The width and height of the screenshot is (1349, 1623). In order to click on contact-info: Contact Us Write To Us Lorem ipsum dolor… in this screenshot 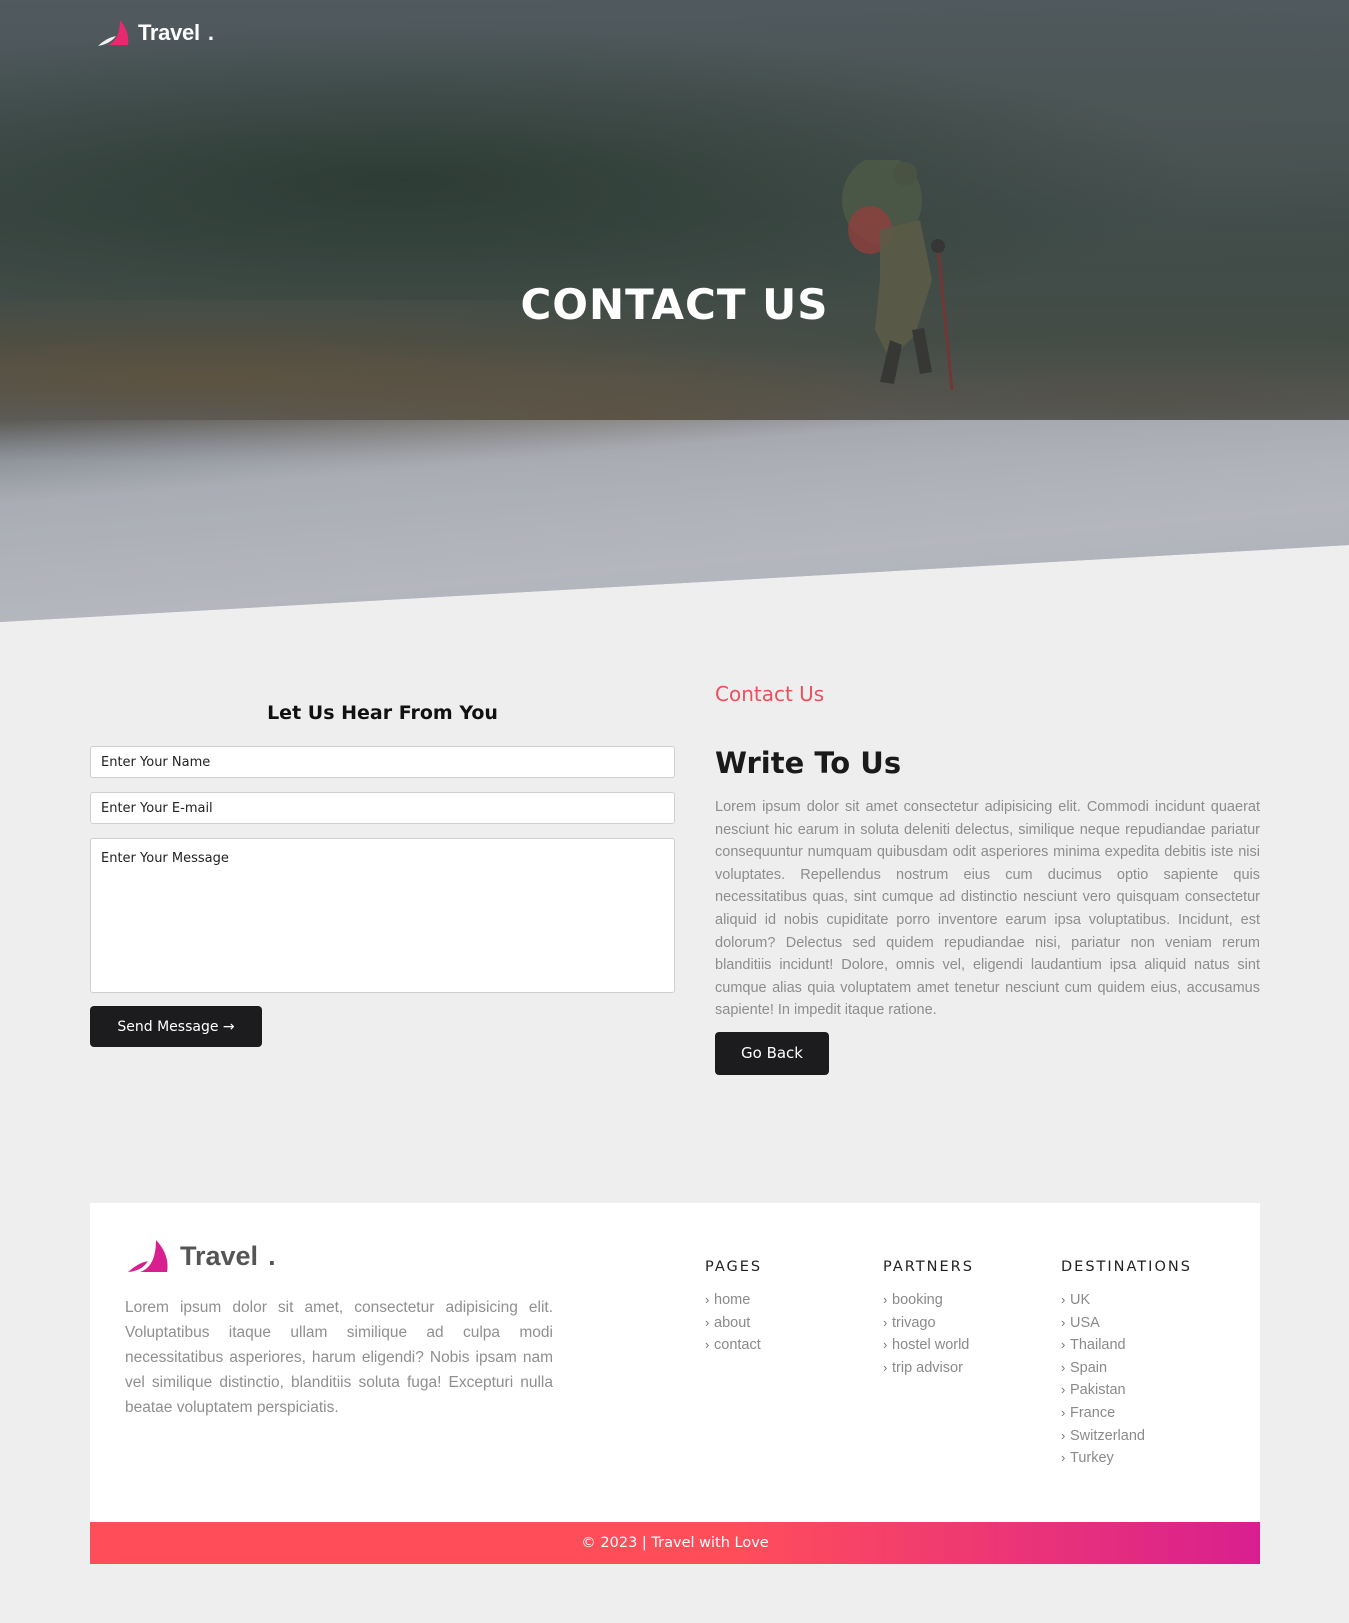, I will do `click(987, 878)`.